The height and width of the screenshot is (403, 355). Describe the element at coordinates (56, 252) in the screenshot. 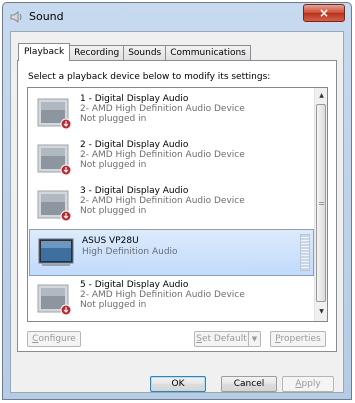

I see `monitor-icon` at that location.